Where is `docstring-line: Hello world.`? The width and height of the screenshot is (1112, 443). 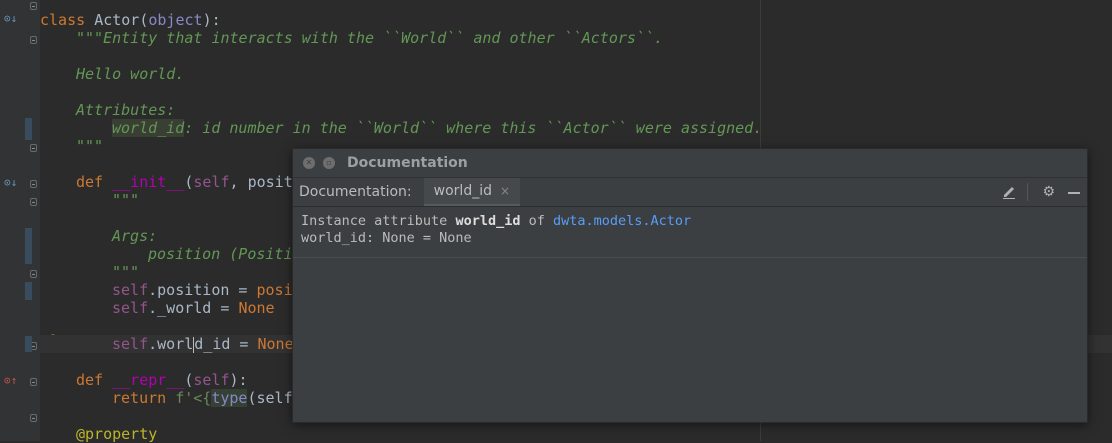
docstring-line: Hello world. is located at coordinates (130, 74).